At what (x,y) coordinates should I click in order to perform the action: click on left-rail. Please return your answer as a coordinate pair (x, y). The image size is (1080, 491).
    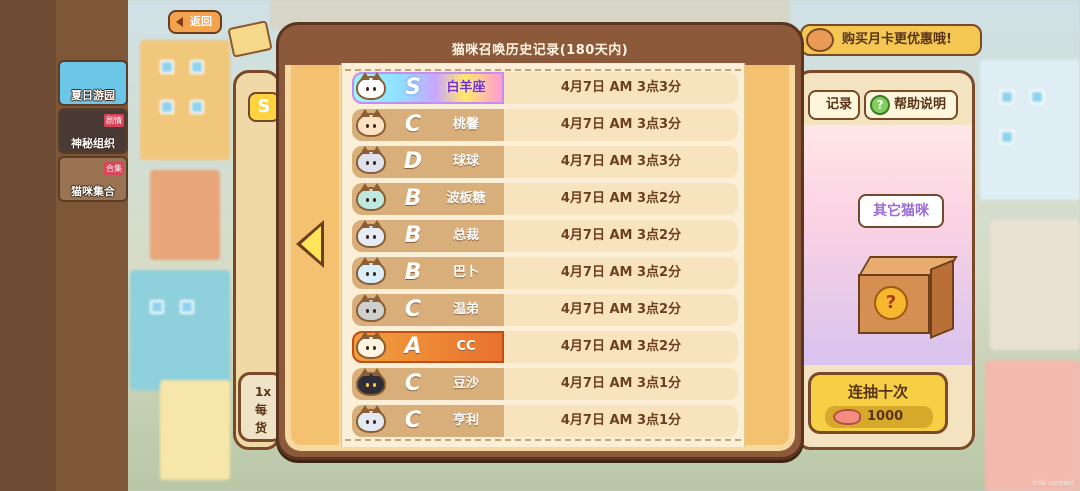
    Looking at the image, I should click on (28, 245).